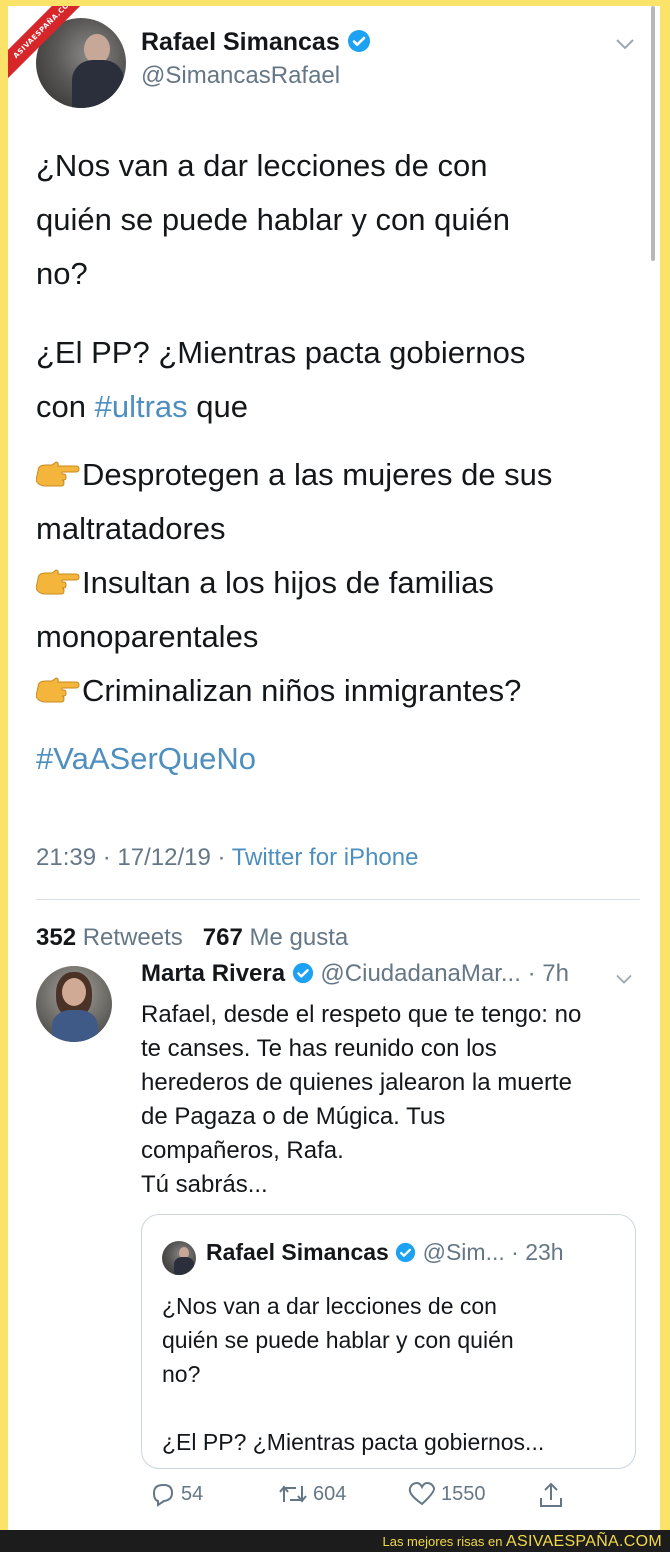 The height and width of the screenshot is (1552, 670). I want to click on list-item-text: Desprotegen a las mujeres de sus, so click(317, 474).